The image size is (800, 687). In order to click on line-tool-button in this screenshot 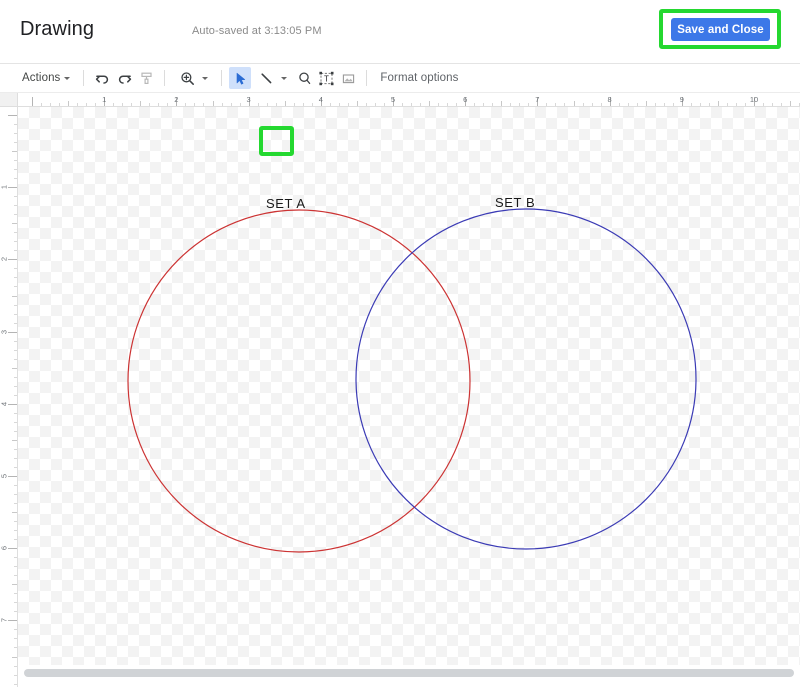, I will do `click(271, 78)`.